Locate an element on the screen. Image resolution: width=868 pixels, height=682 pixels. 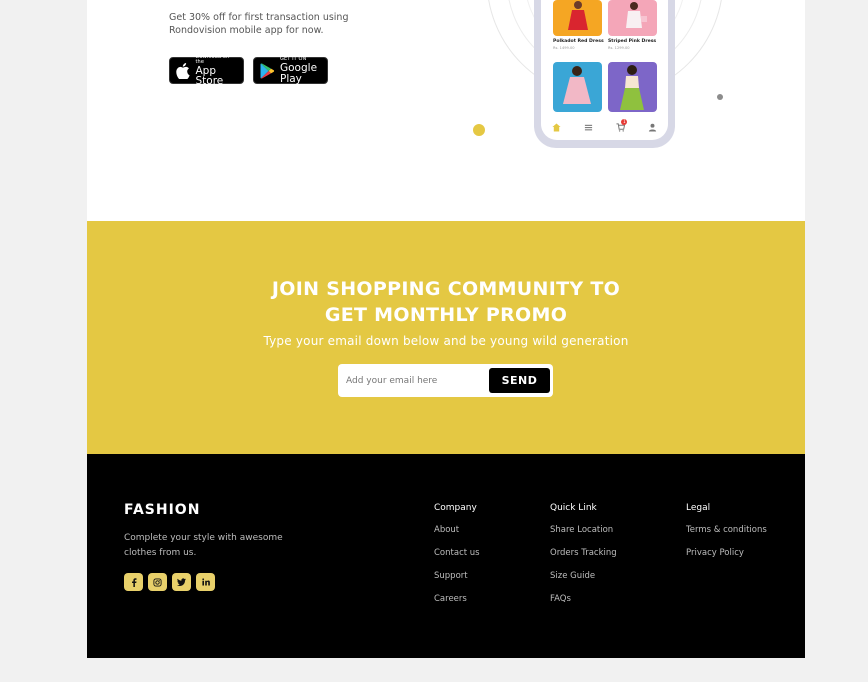
social-links is located at coordinates (169, 582).